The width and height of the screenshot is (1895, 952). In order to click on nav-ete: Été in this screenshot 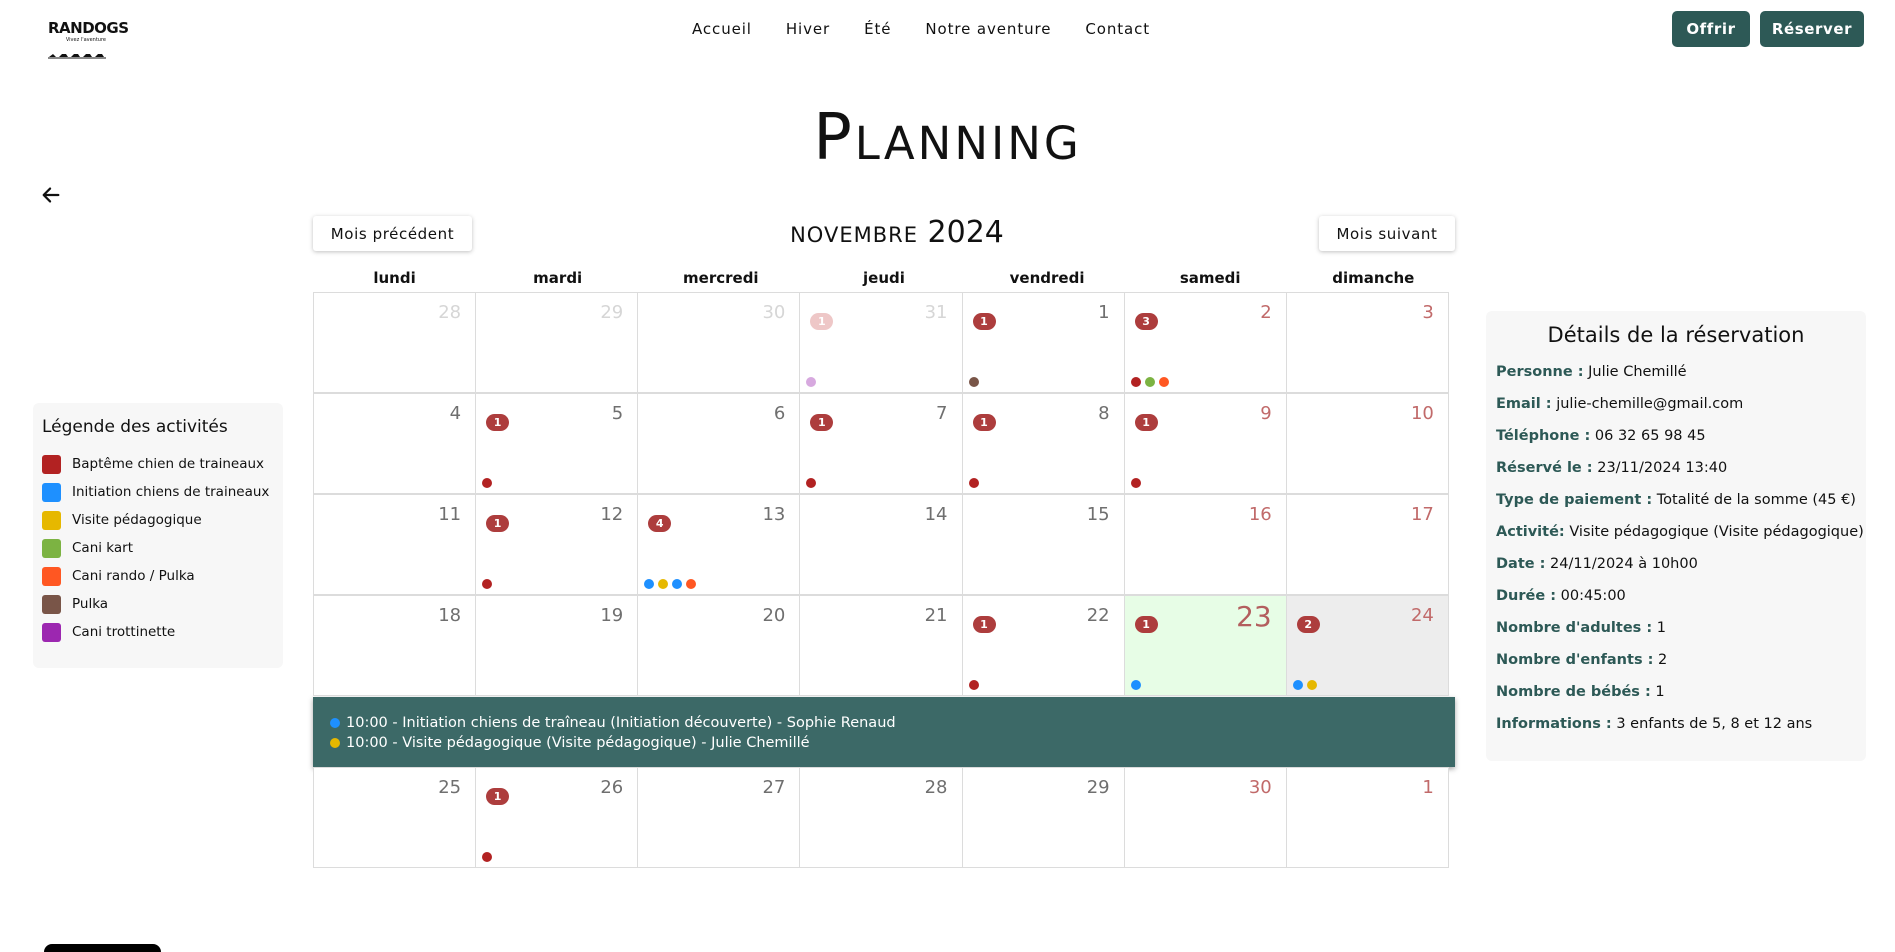, I will do `click(877, 29)`.